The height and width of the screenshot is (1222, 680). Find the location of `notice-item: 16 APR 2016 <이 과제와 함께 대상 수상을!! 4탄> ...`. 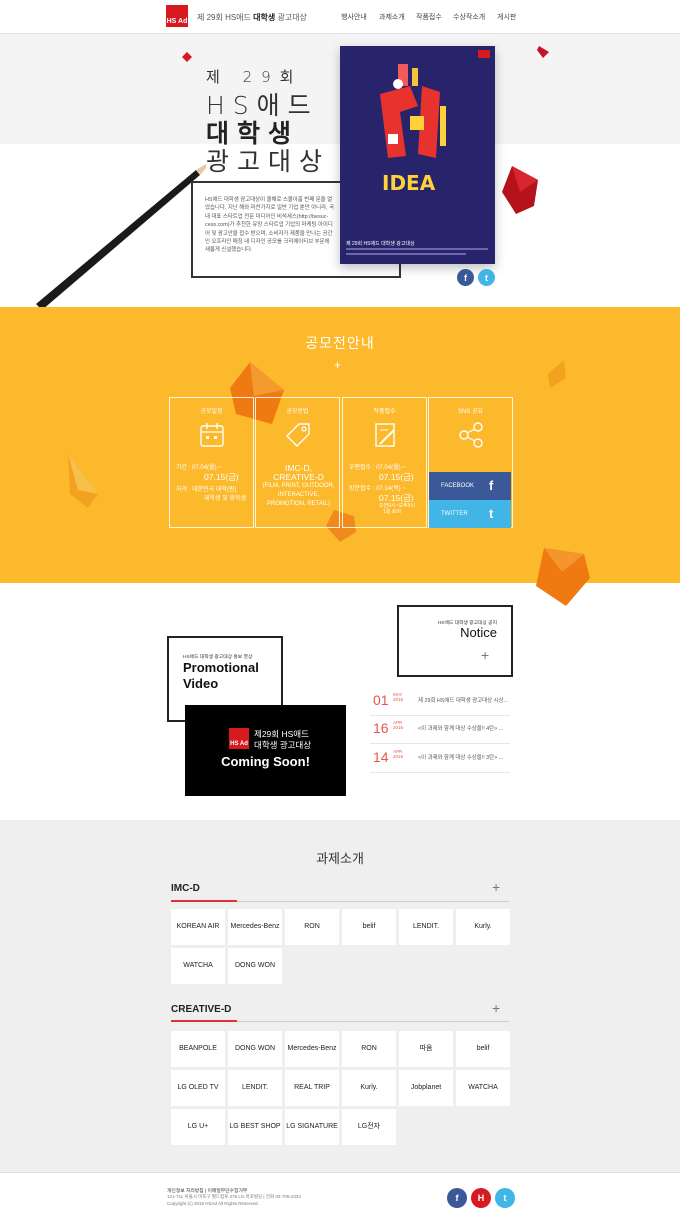

notice-item: 16 APR 2016 <이 과제와 함께 대상 수상을!! 4탄> ... is located at coordinates (440, 730).